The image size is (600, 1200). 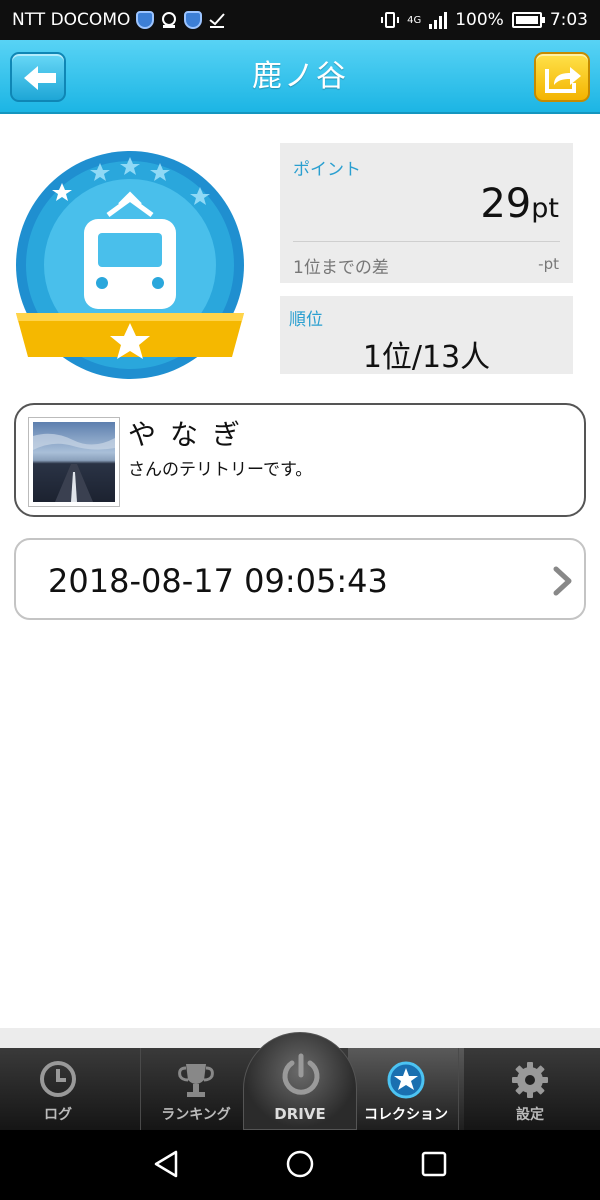 I want to click on collection-badge, so click(x=130, y=265).